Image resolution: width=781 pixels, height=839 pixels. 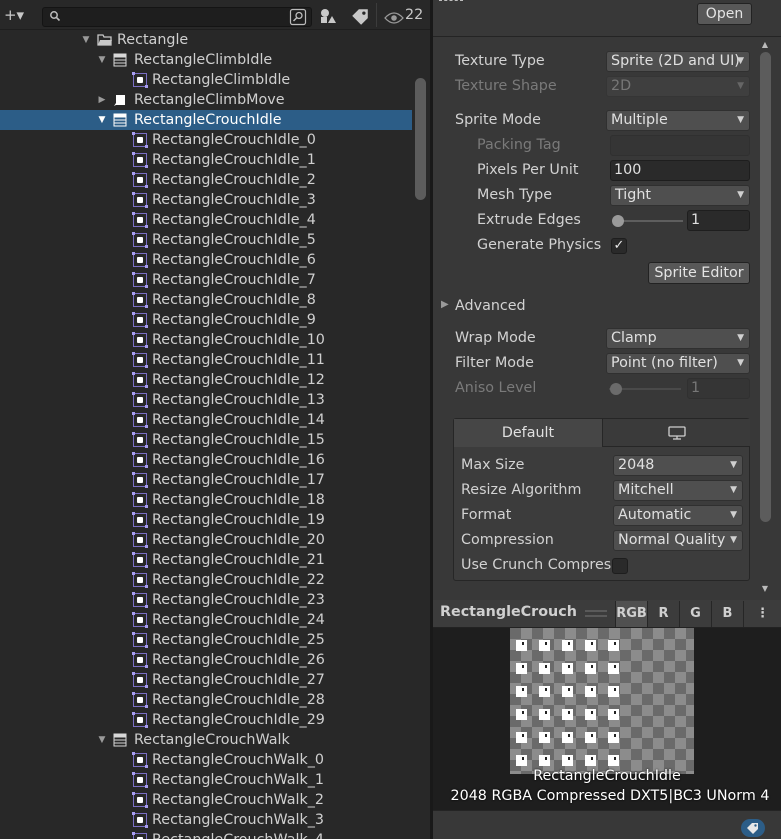 I want to click on tree-item: RectangleClimbIdle, so click(x=206, y=80).